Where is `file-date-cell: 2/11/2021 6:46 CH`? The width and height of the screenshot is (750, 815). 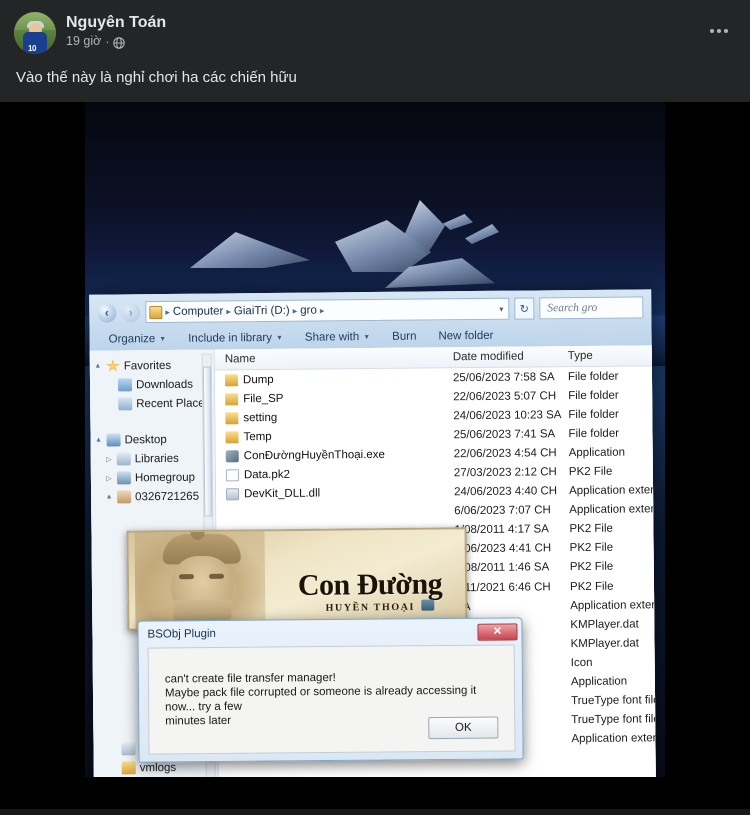
file-date-cell: 2/11/2021 6:46 CH is located at coordinates (502, 587).